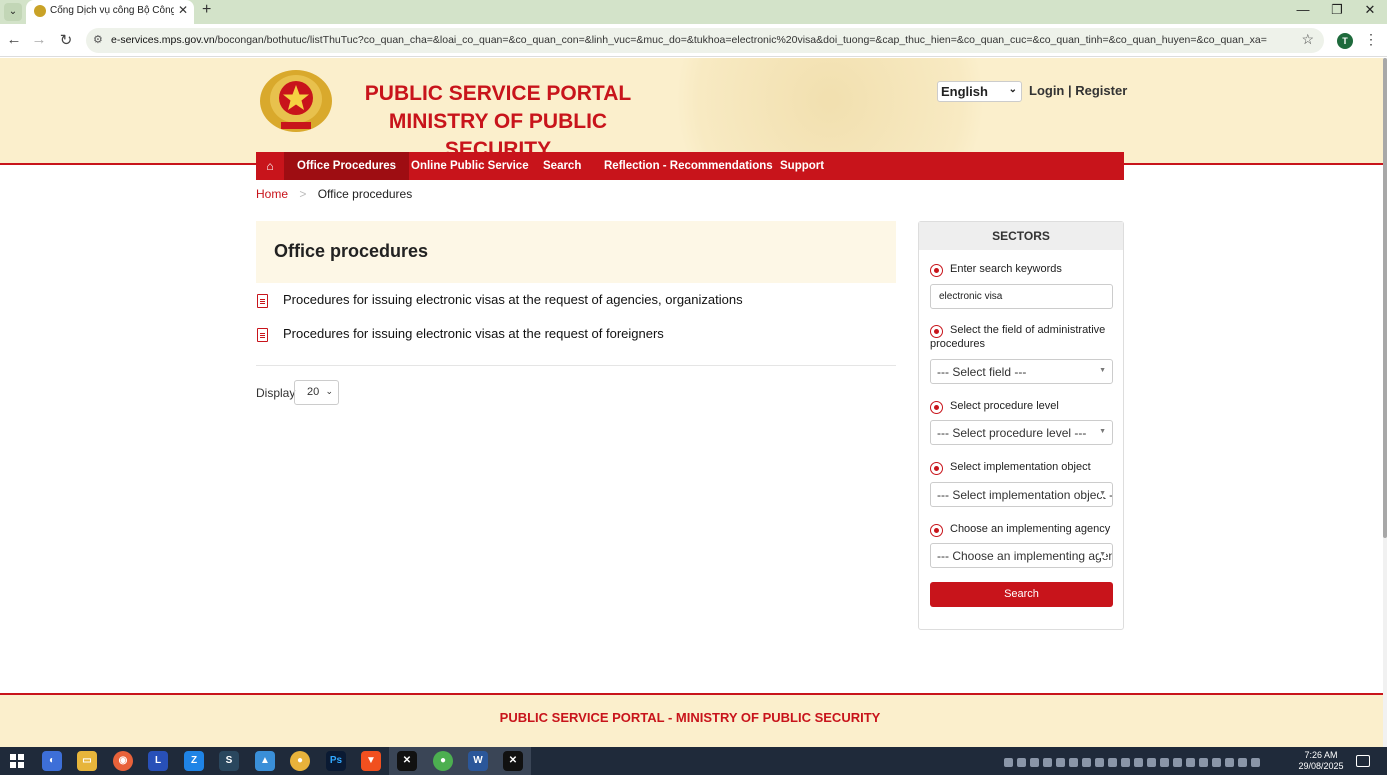 The height and width of the screenshot is (775, 1387). I want to click on chrome-profile-icon: ●, so click(443, 761).